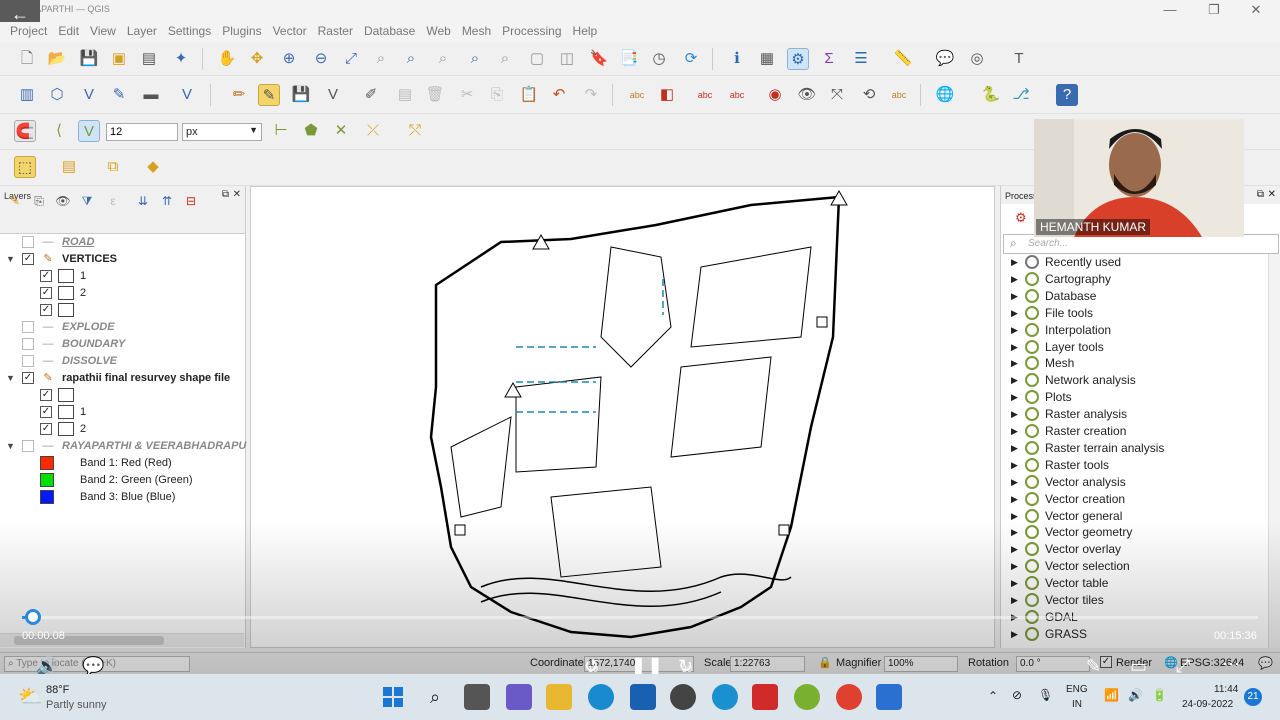 This screenshot has height=720, width=1280. I want to click on avoid-overlap-icon: ⬟, so click(311, 131).